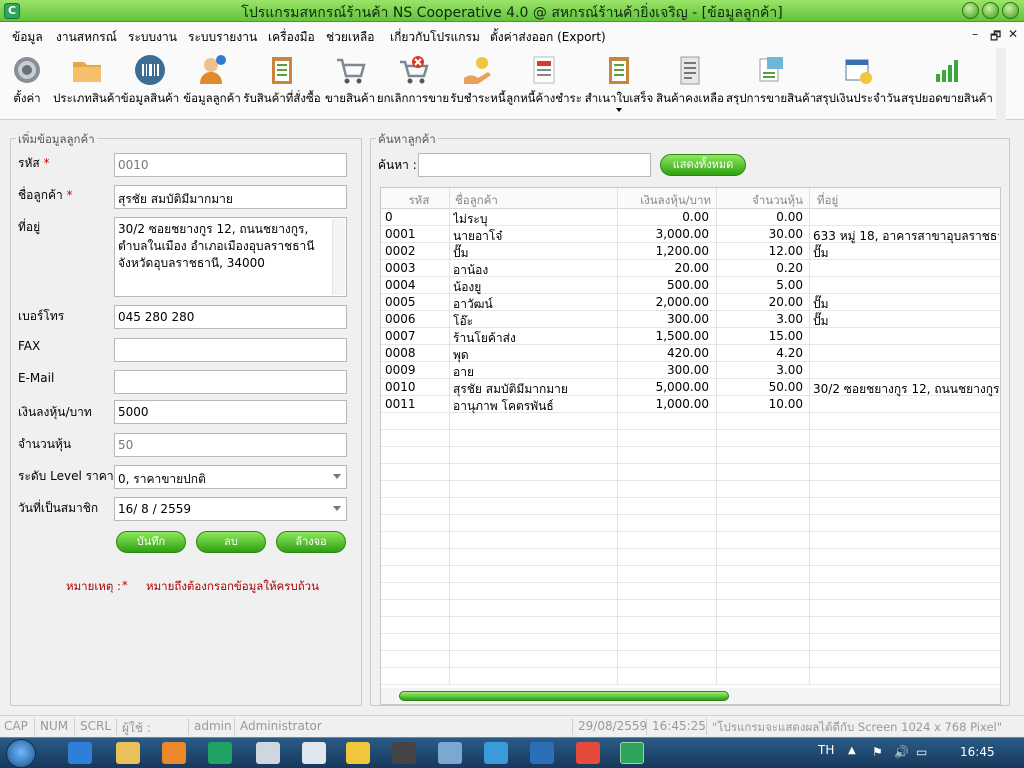 This screenshot has height=768, width=1024. Describe the element at coordinates (921, 752) in the screenshot. I see `action-center-icon: ▭` at that location.